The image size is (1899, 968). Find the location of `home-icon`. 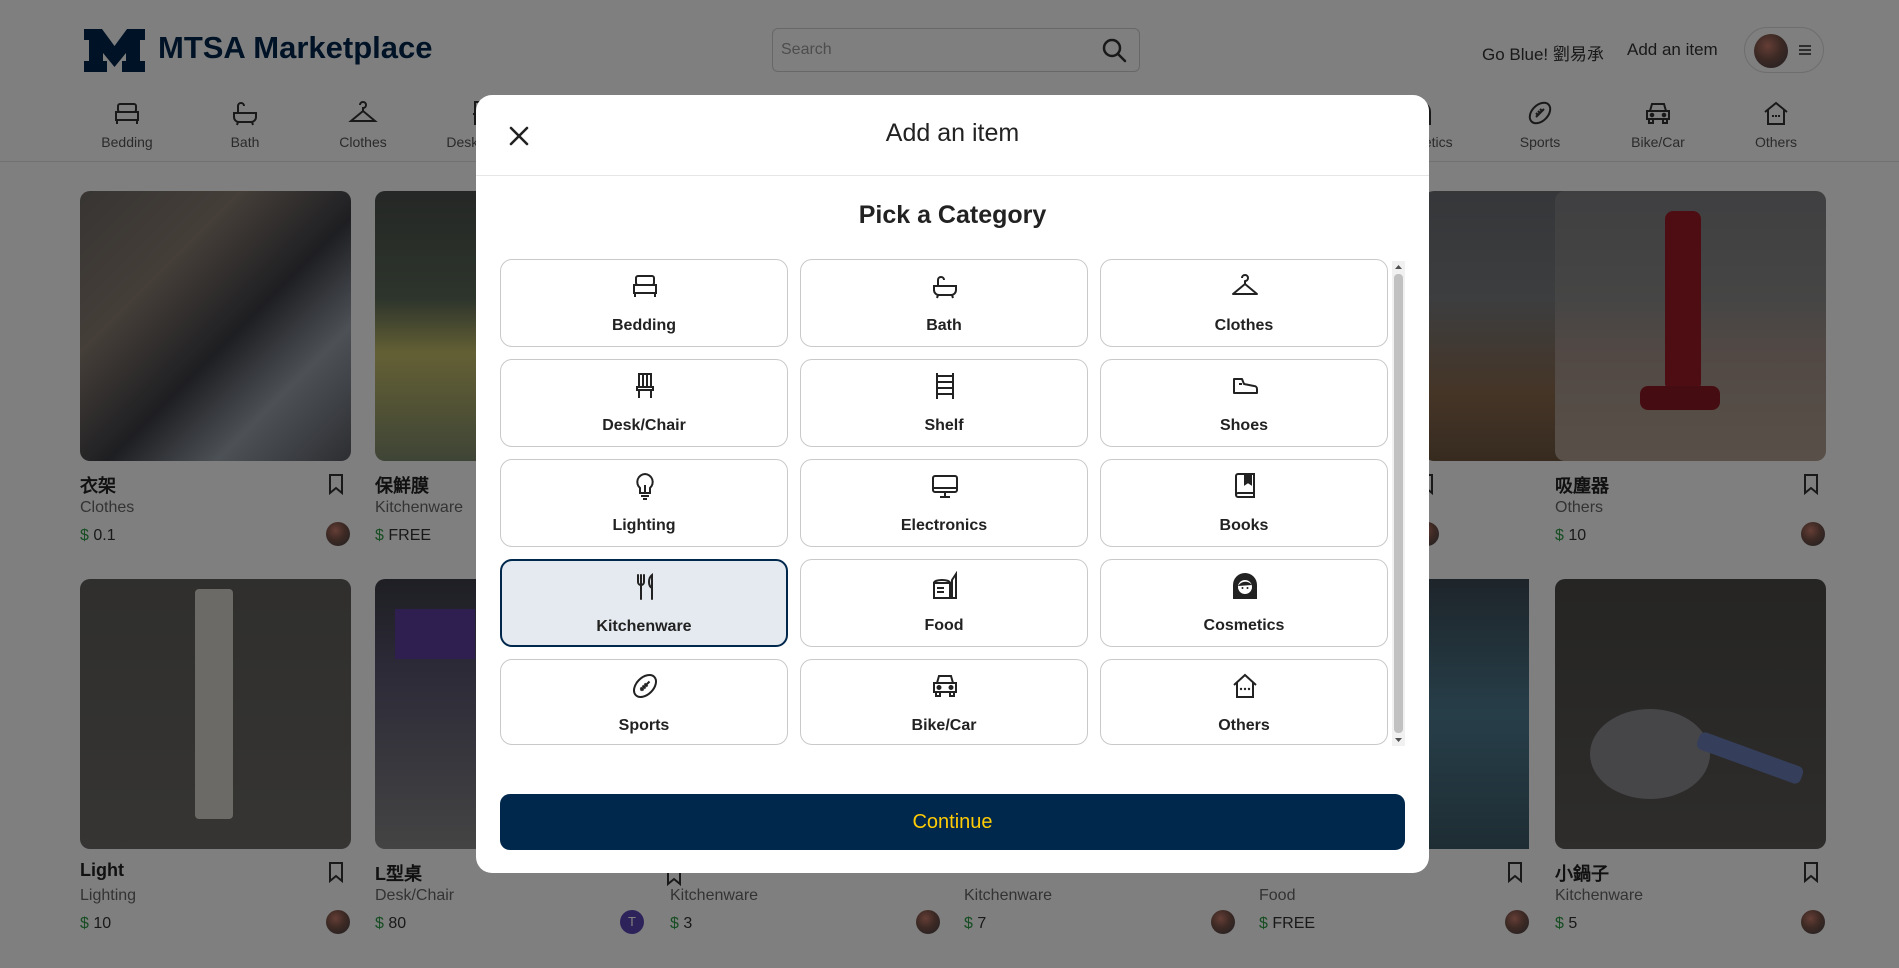

home-icon is located at coordinates (1245, 685).